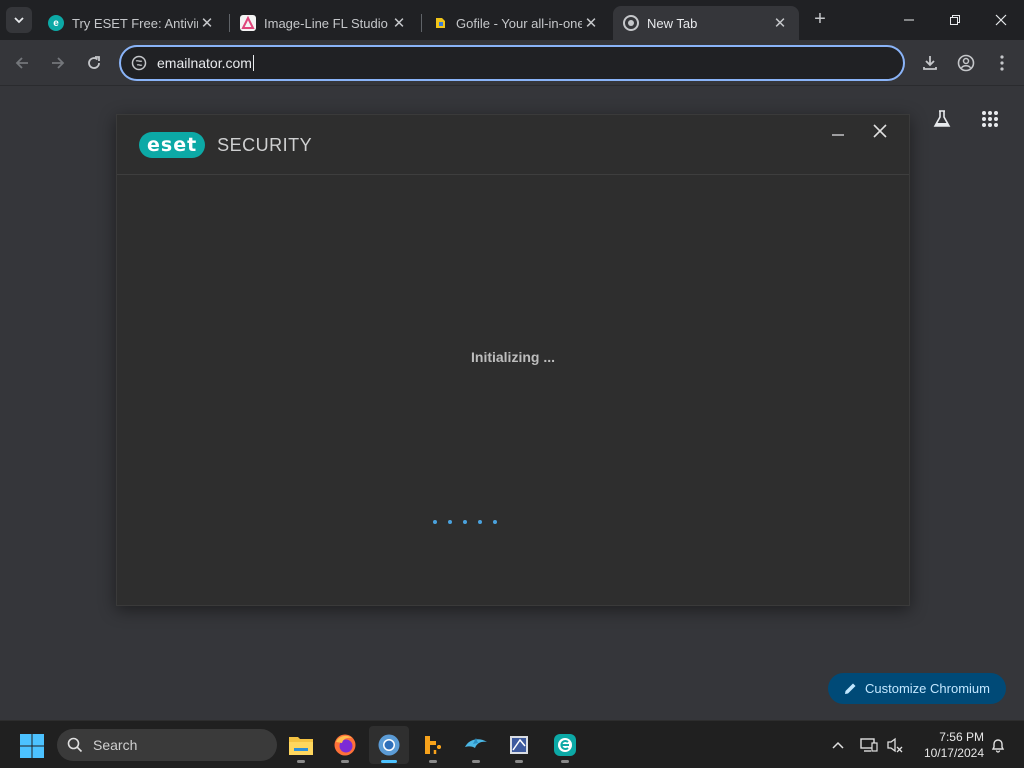  I want to click on account-icon, so click(966, 63).